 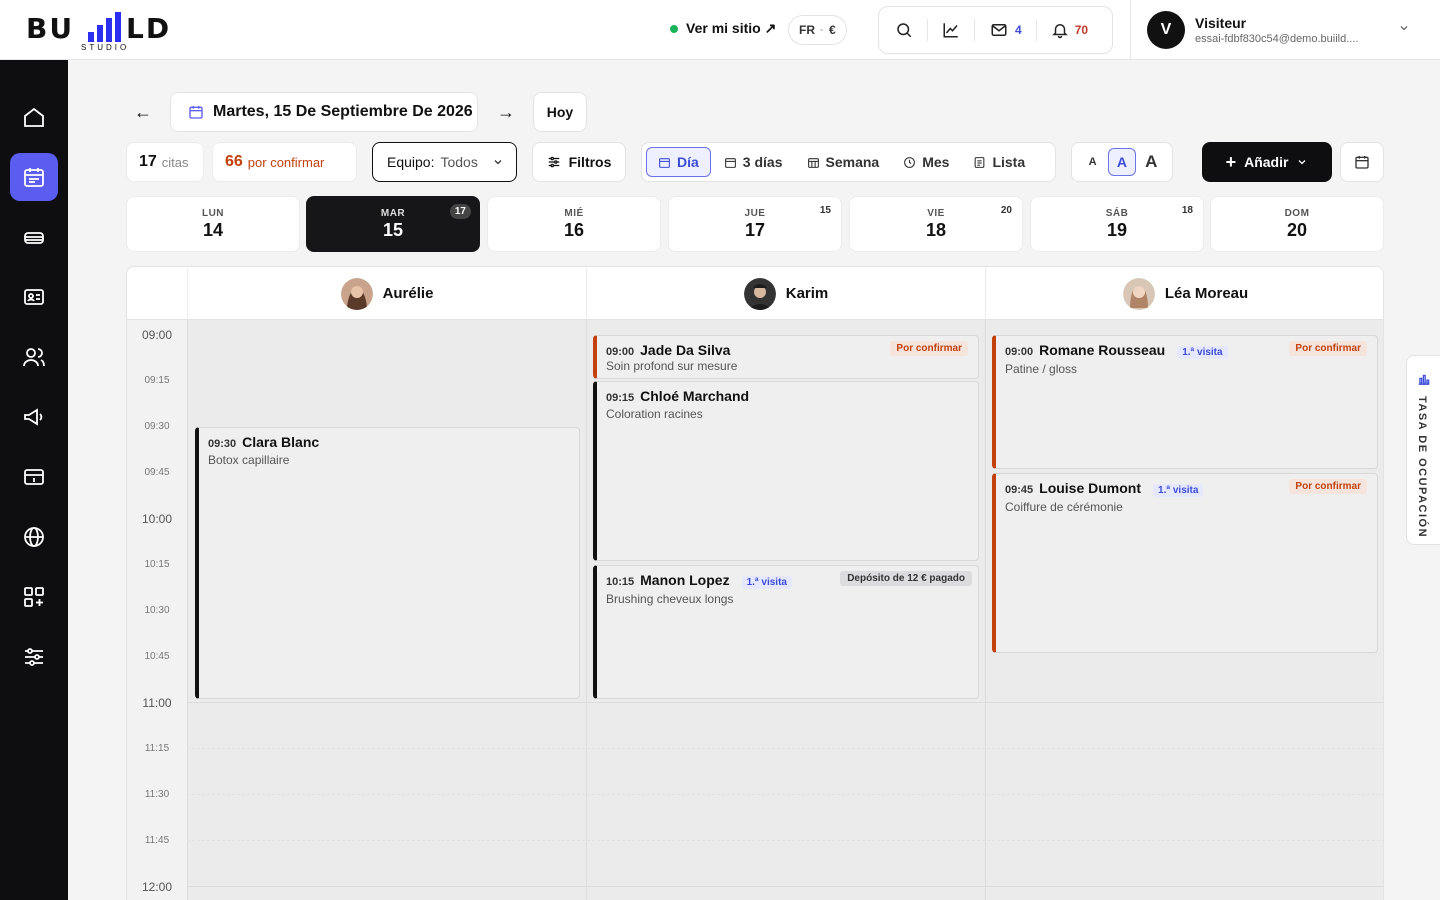 What do you see at coordinates (411, 162) in the screenshot?
I see `team-label: Equipo:` at bounding box center [411, 162].